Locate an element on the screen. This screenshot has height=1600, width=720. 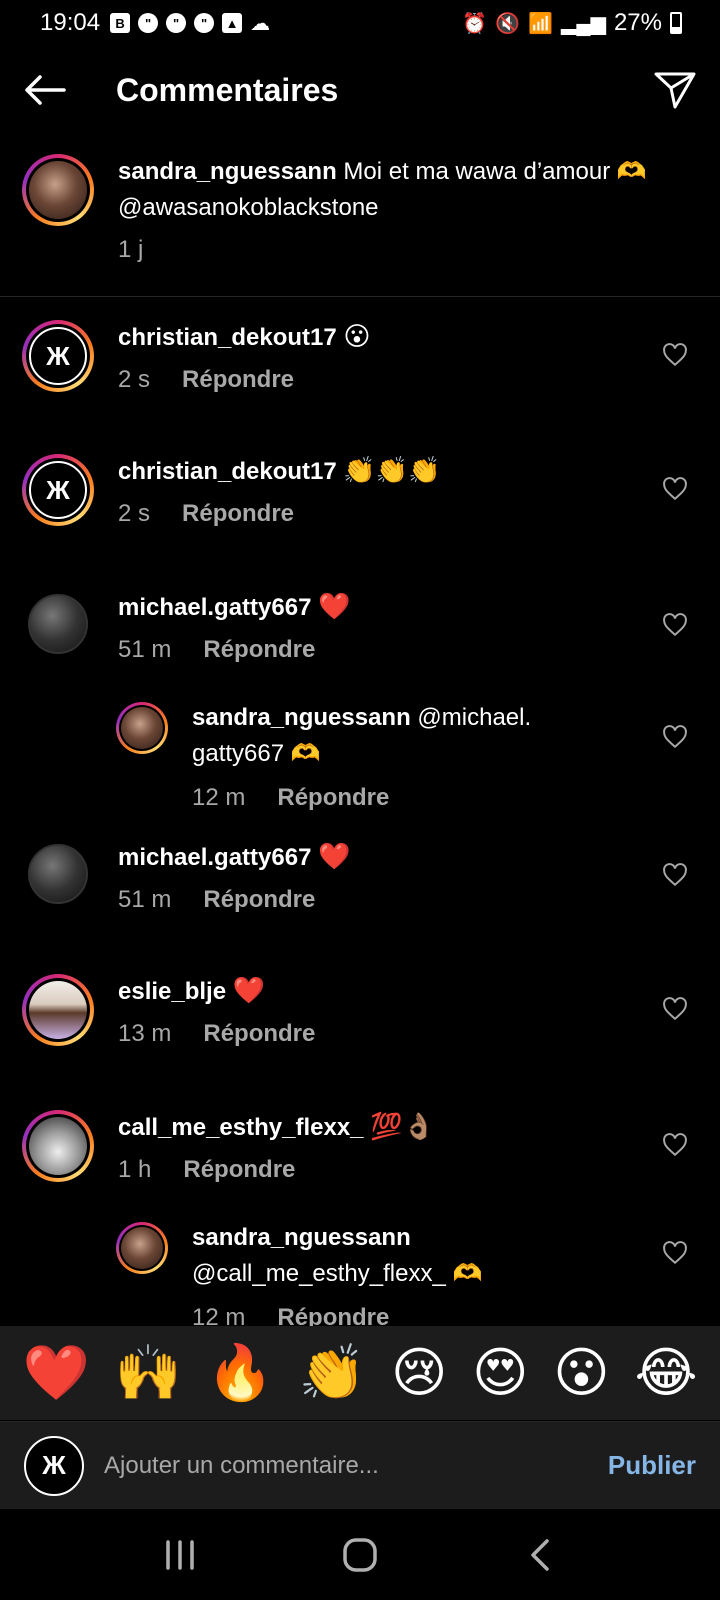
header: Commentaires is located at coordinates (360, 90).